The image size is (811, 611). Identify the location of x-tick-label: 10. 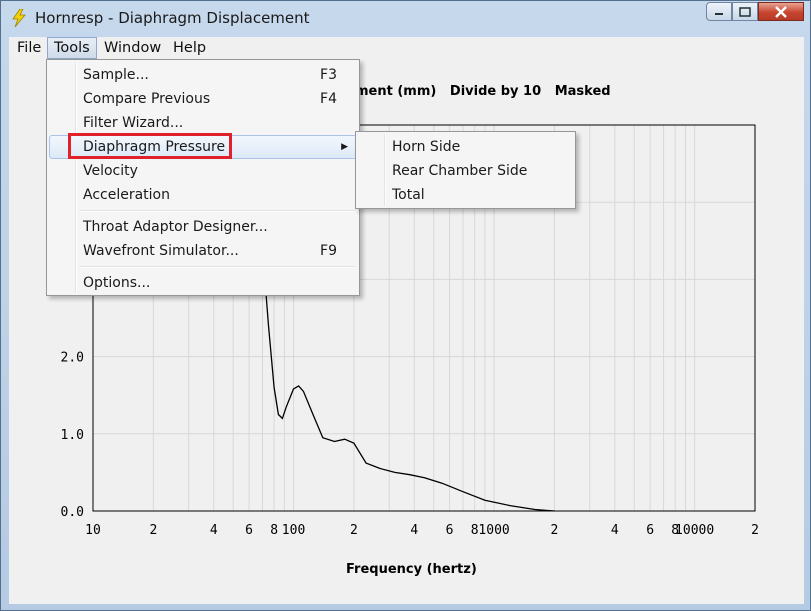
(93, 530).